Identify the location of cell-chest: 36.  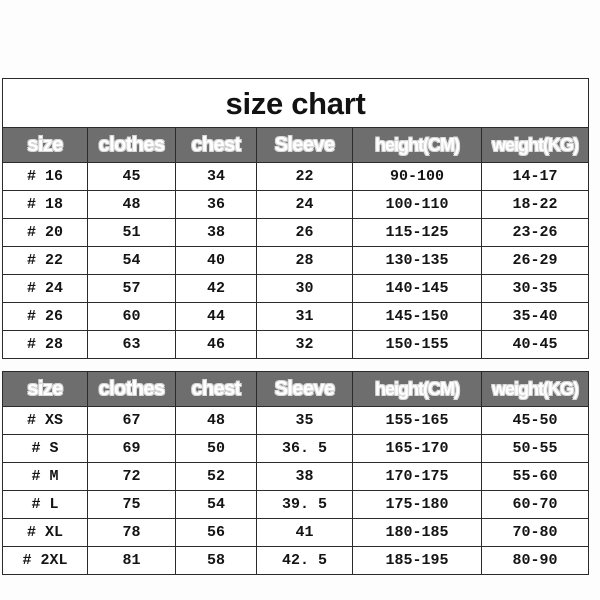
(216, 204).